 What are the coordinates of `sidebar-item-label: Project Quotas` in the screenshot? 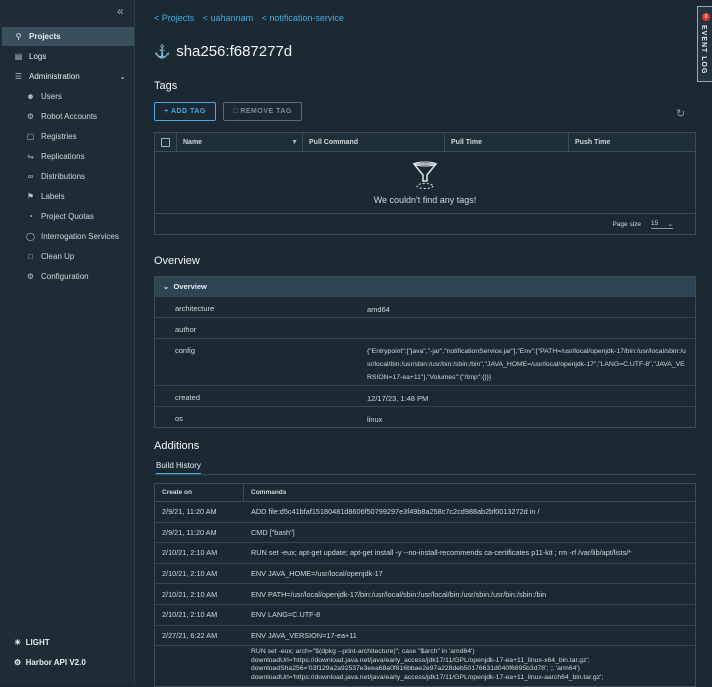 It's located at (67, 216).